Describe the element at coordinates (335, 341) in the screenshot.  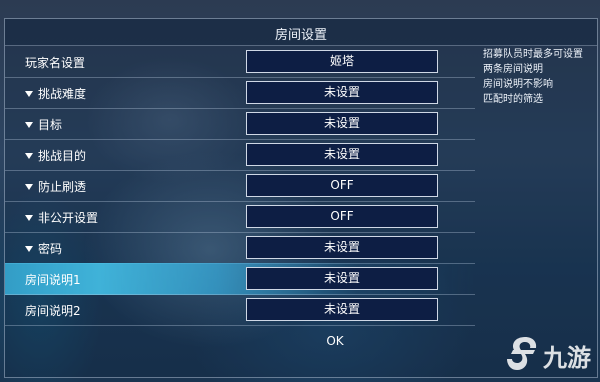
I see `ok-button: OK` at that location.